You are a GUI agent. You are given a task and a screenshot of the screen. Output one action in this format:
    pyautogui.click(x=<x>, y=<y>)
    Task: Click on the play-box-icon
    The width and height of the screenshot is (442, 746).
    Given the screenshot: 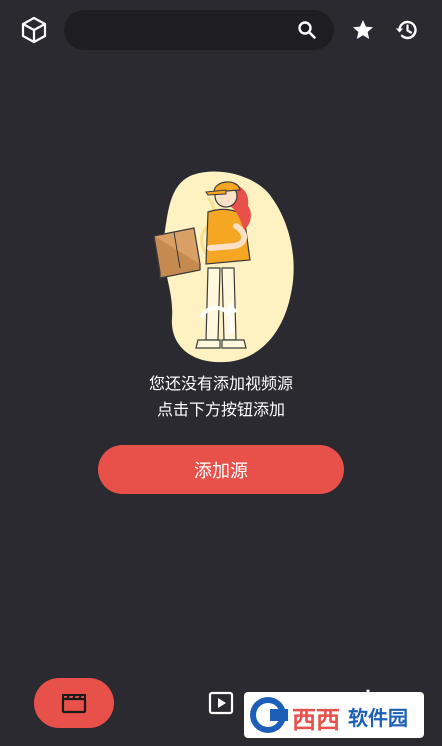 What is the action you would take?
    pyautogui.click(x=221, y=703)
    